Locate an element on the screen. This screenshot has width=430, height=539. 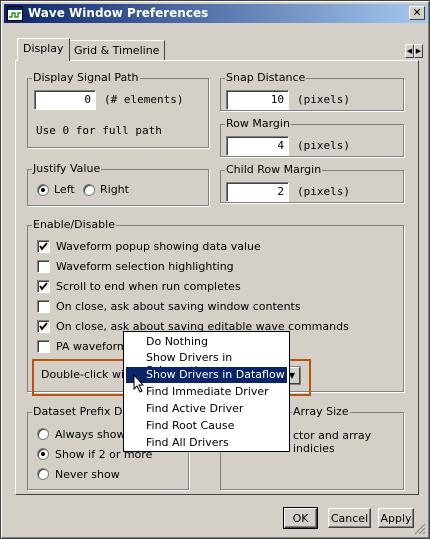
tab-scroll-arrows: ◀ ▶ is located at coordinates (414, 51).